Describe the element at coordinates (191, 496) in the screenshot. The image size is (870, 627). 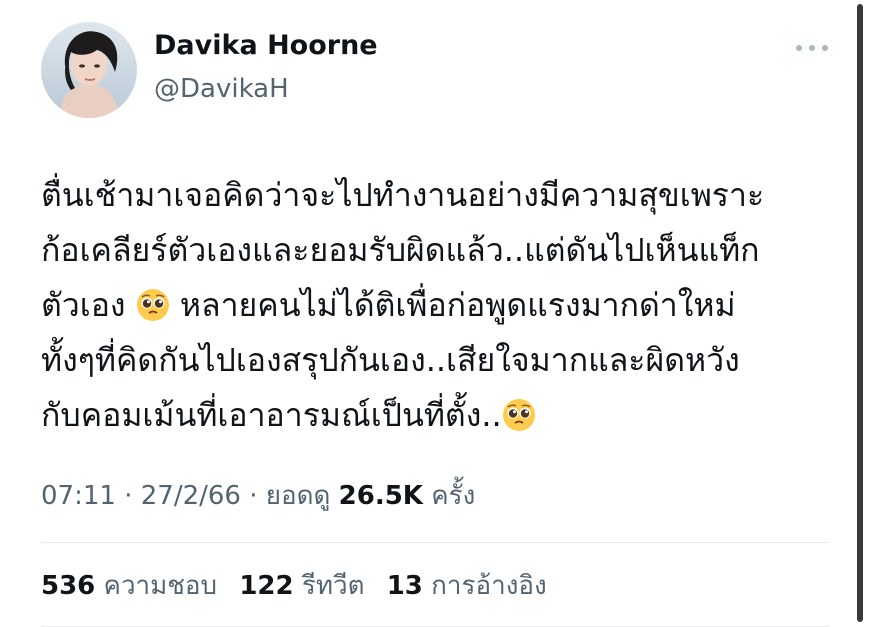
I see `tweet-date: 27/2/66` at that location.